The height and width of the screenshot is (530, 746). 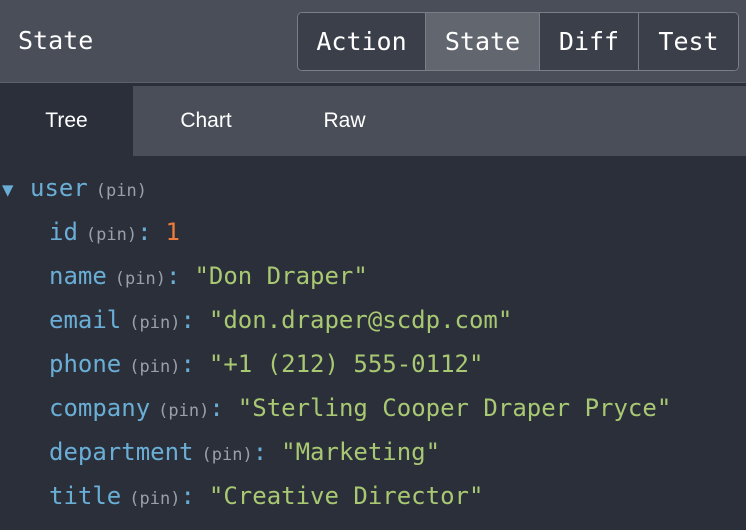 I want to click on mode-switcher: Action State Diff Test, so click(x=518, y=41).